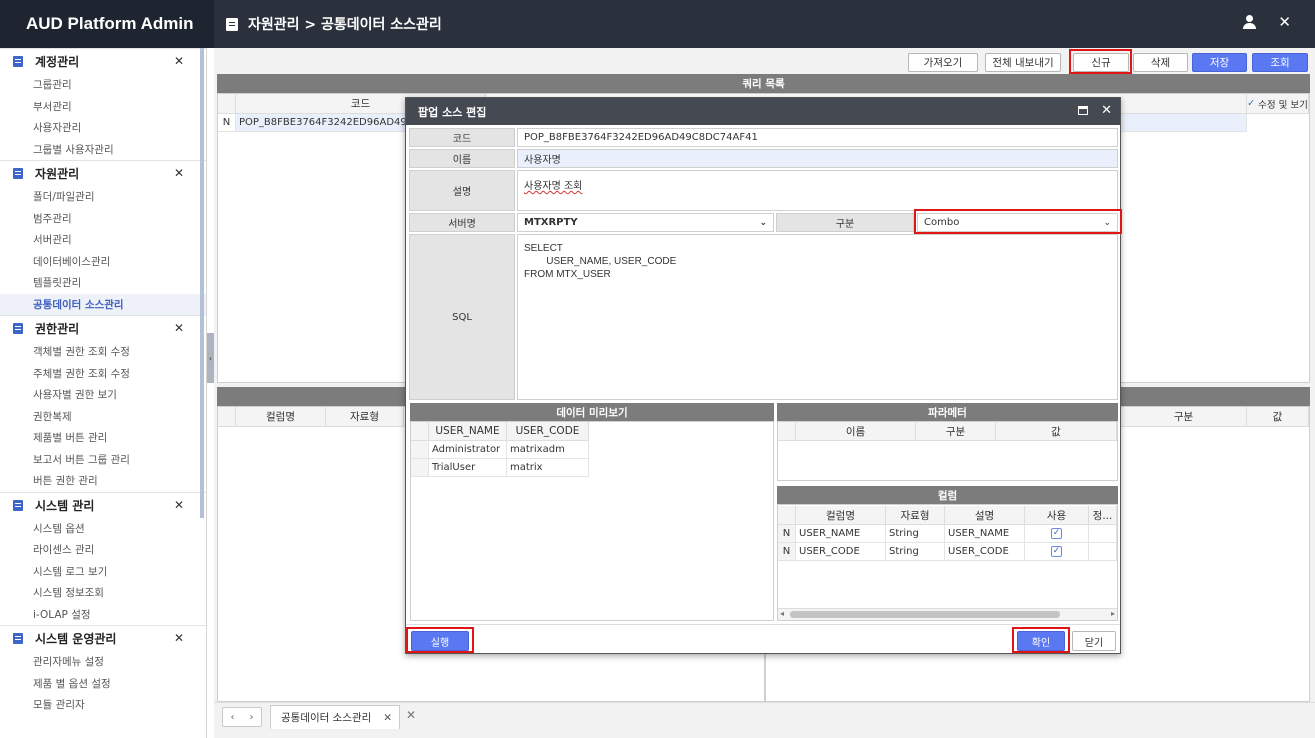 Image resolution: width=1315 pixels, height=738 pixels. Describe the element at coordinates (103, 638) in the screenshot. I see `sidebar-section-header: 시스템 운영관리 ✕` at that location.